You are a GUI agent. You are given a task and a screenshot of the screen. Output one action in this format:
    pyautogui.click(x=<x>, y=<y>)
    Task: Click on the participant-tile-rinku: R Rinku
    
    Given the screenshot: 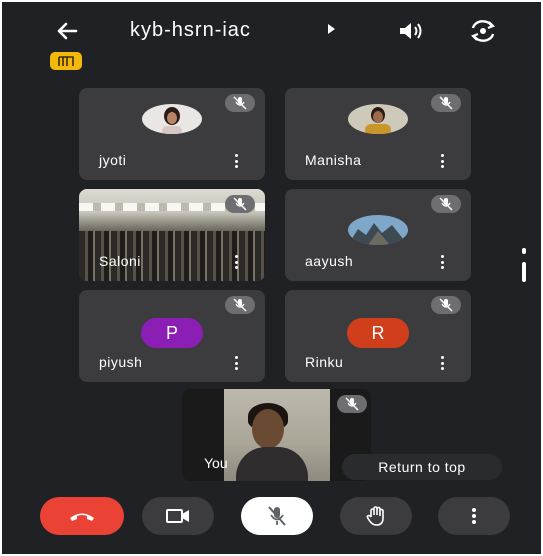 What is the action you would take?
    pyautogui.click(x=378, y=336)
    